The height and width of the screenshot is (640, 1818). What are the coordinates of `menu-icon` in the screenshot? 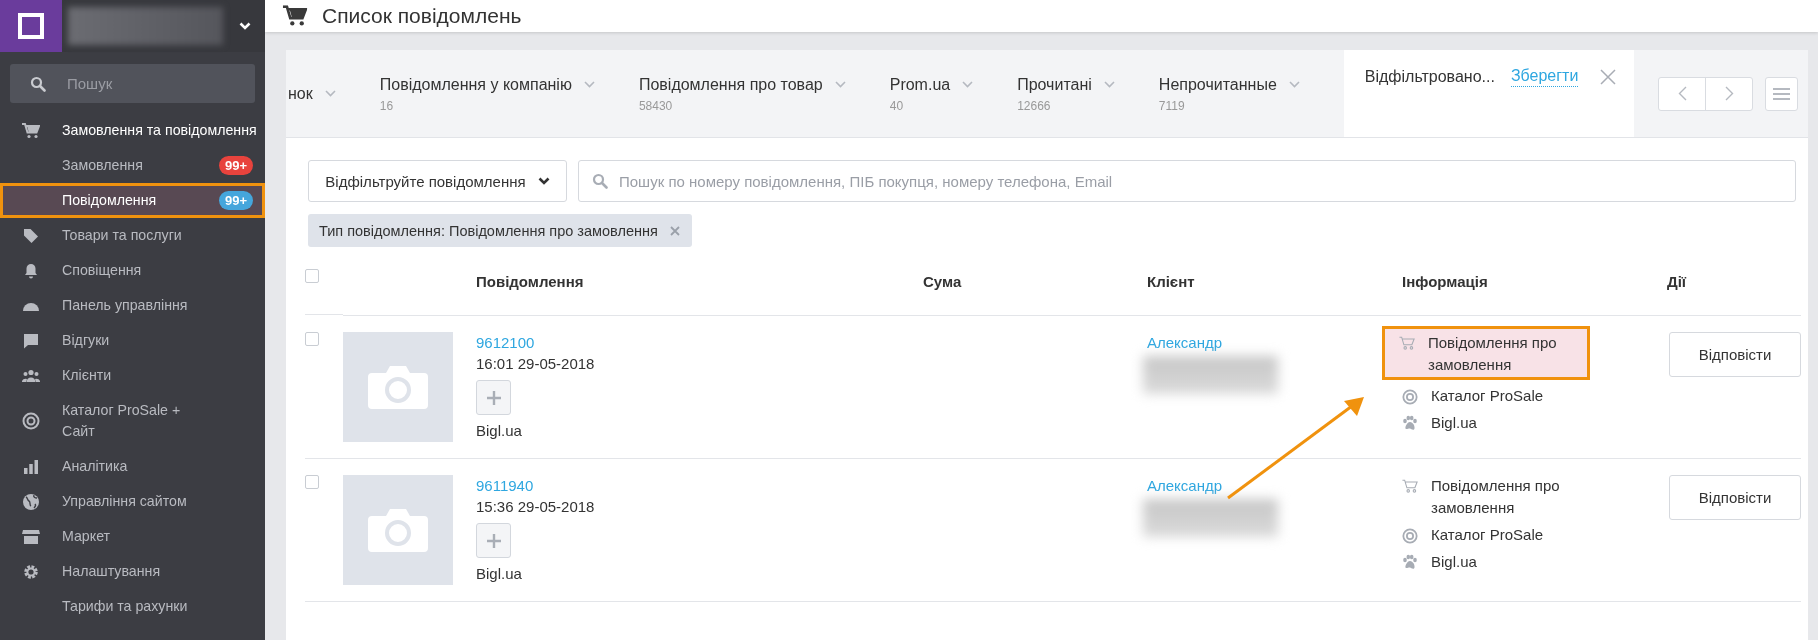 It's located at (1781, 93).